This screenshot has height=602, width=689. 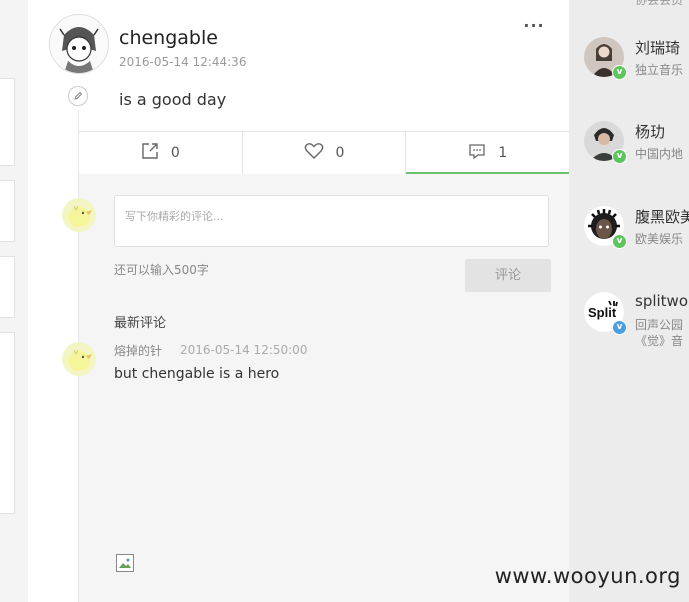 I want to click on like-button: 0, so click(x=325, y=153).